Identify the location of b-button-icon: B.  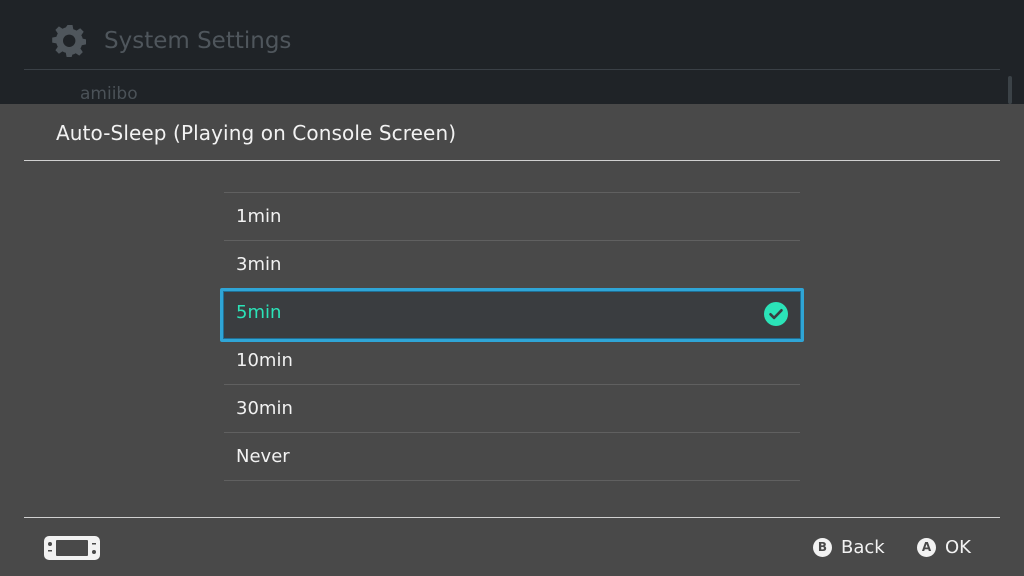
(822, 547).